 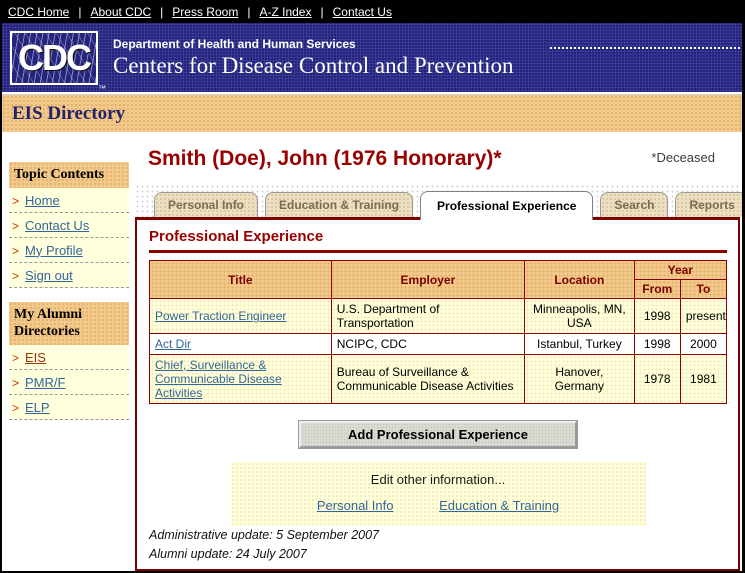 I want to click on add-professional-experience-button: Add Professional Experience, so click(x=438, y=434).